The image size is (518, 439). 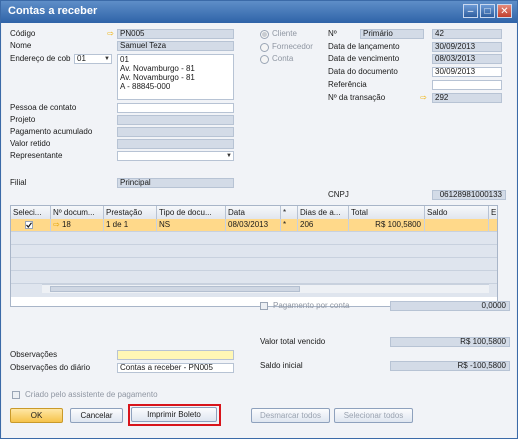 What do you see at coordinates (53, 11) in the screenshot?
I see `window-title: Contas a receber` at bounding box center [53, 11].